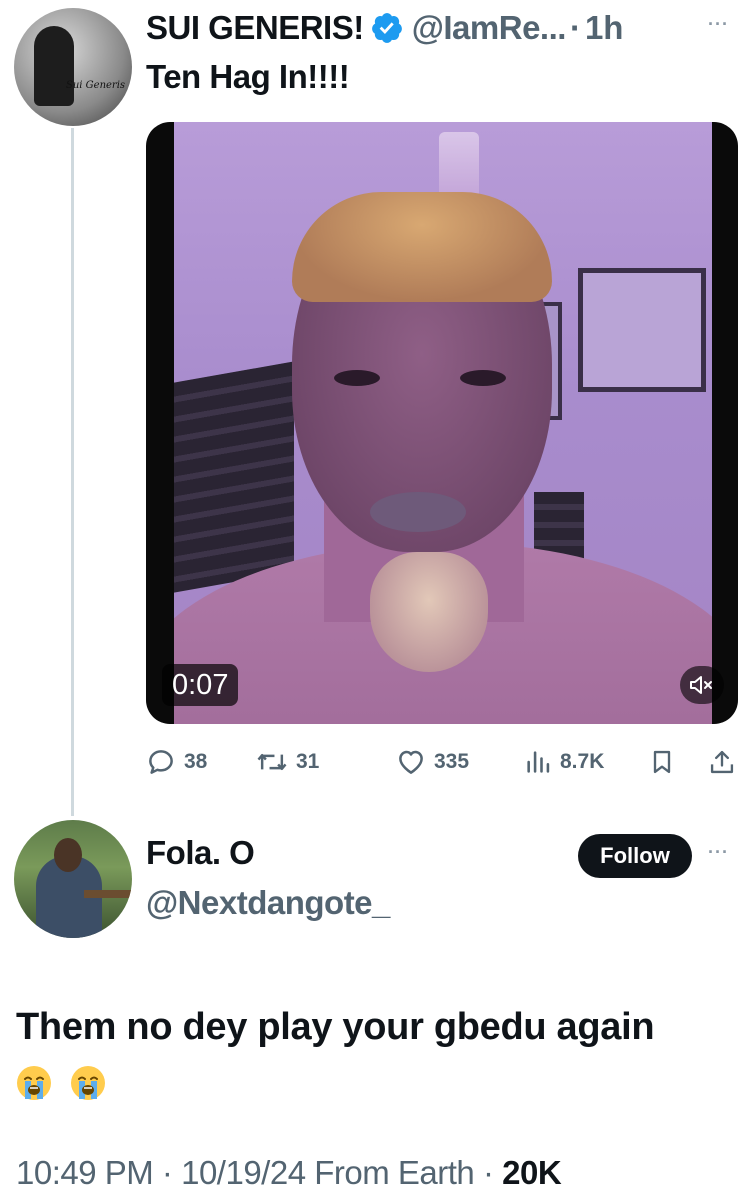 The height and width of the screenshot is (1200, 756). I want to click on tweet-text: Ten Hag In!!!!, so click(248, 76).